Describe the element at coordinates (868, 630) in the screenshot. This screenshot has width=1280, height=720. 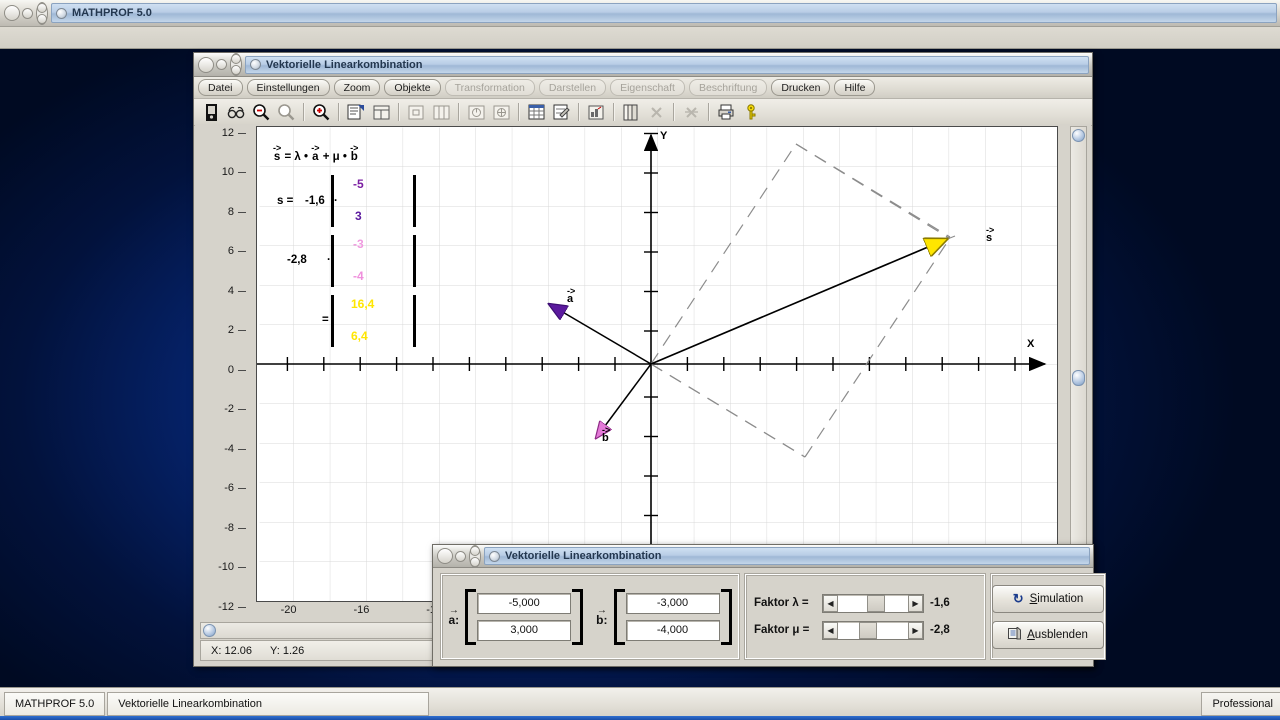
I see `mu-slider-thumb` at that location.